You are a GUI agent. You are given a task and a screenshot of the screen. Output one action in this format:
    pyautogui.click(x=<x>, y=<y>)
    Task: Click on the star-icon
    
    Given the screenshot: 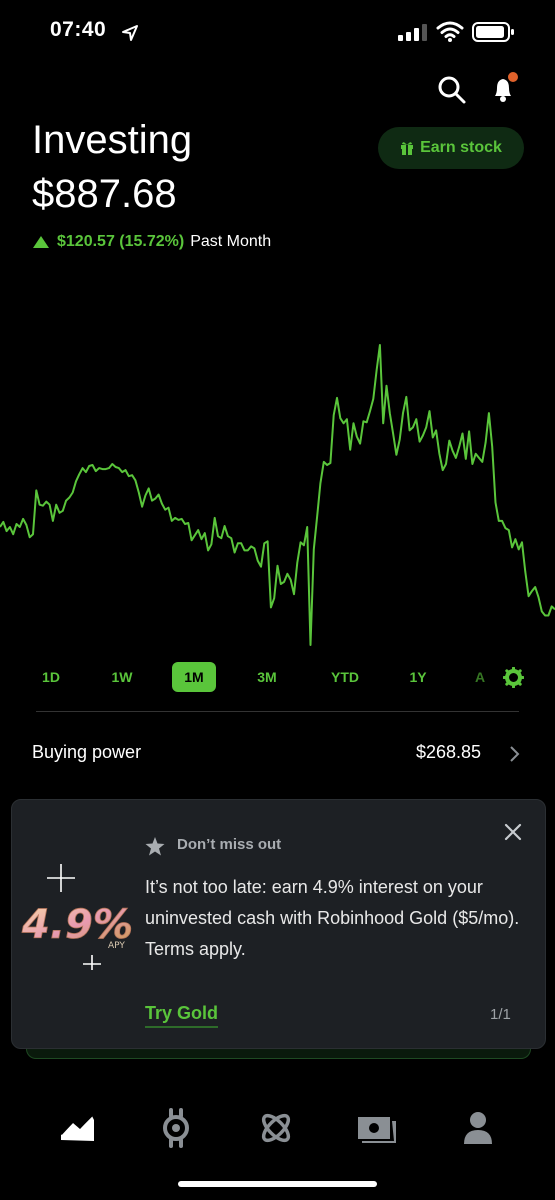 What is the action you would take?
    pyautogui.click(x=155, y=846)
    